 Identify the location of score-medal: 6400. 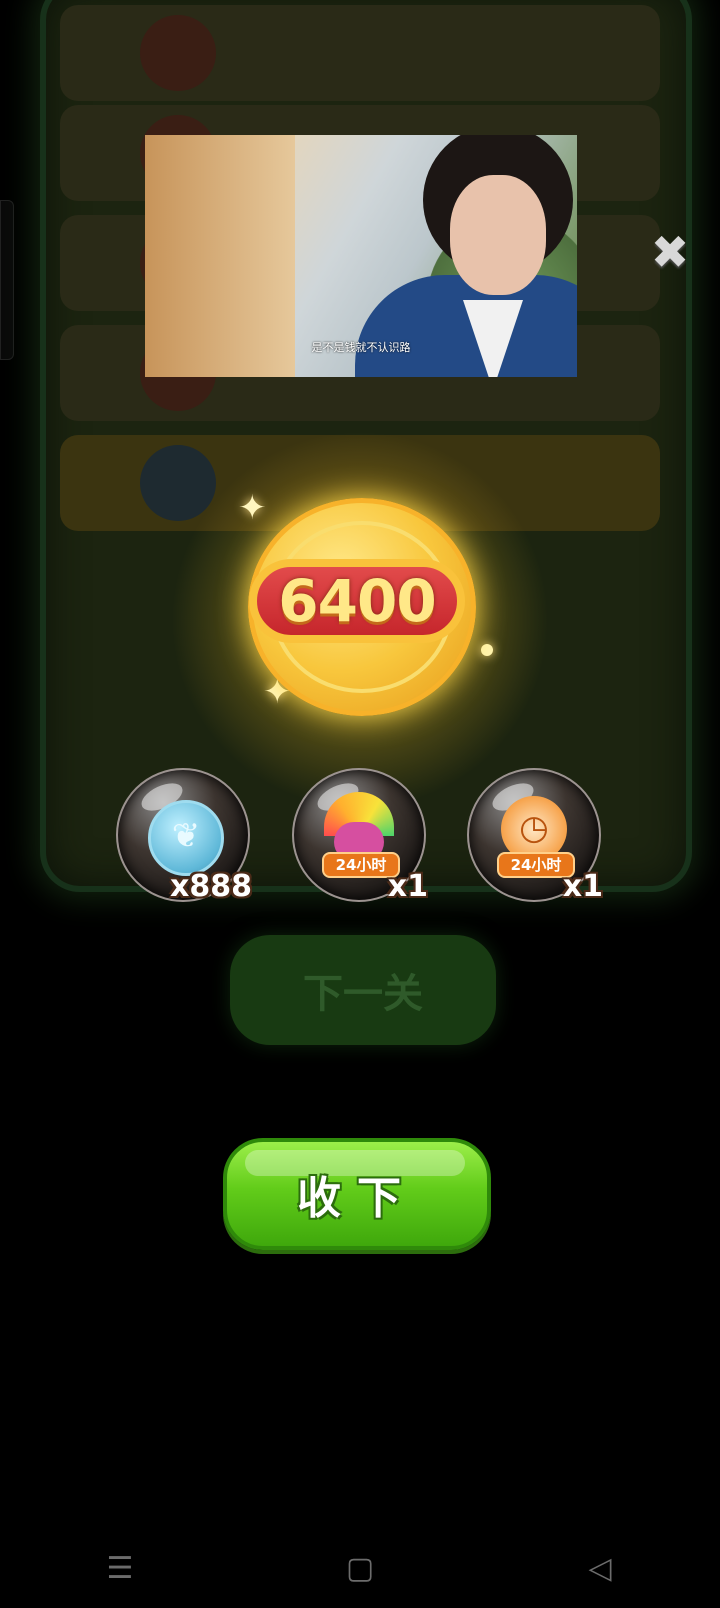
(362, 607).